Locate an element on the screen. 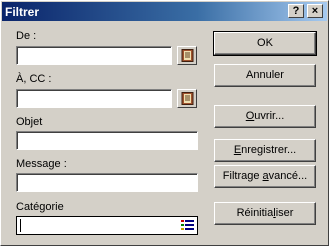  close-button: × is located at coordinates (315, 11).